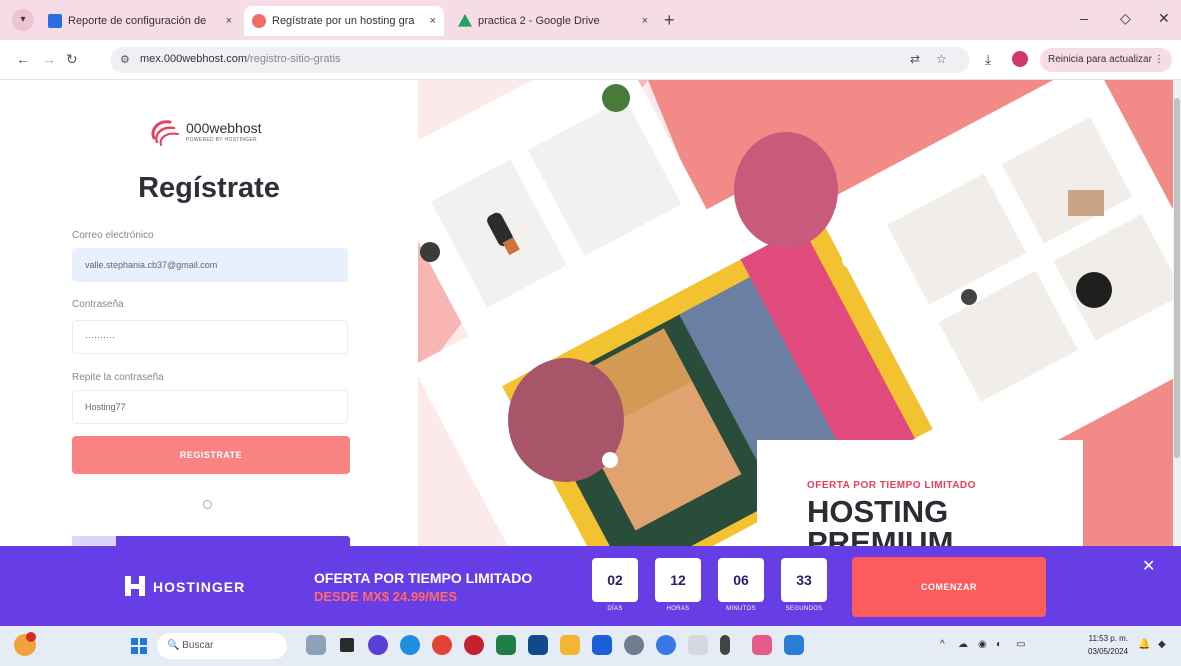 The height and width of the screenshot is (666, 1181). What do you see at coordinates (135, 586) in the screenshot?
I see `hostinger-h-icon` at bounding box center [135, 586].